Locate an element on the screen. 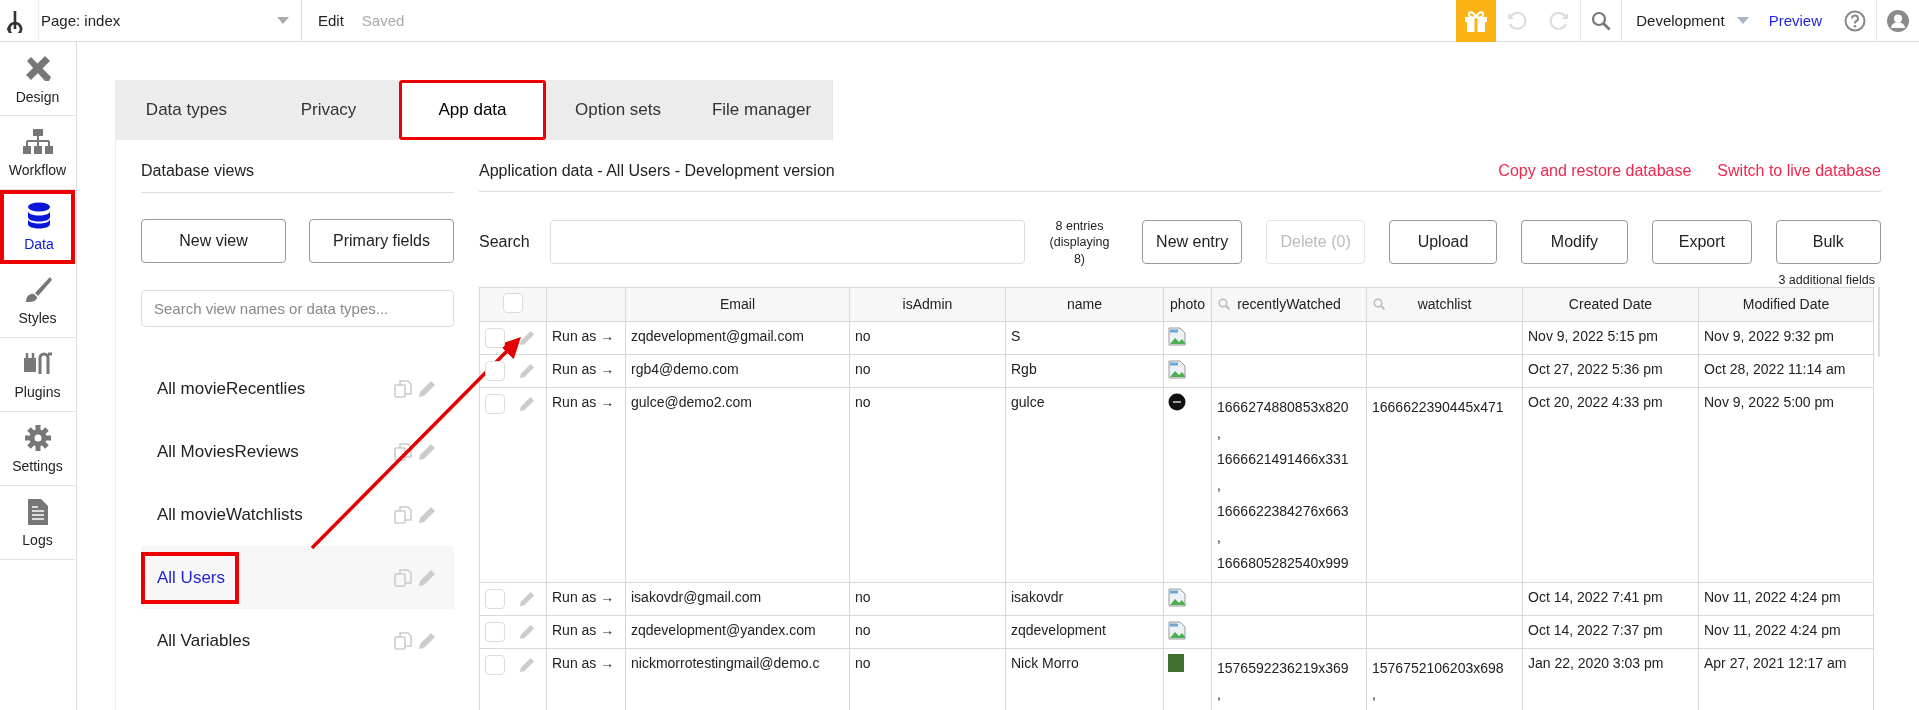  tab: App data is located at coordinates (472, 110).